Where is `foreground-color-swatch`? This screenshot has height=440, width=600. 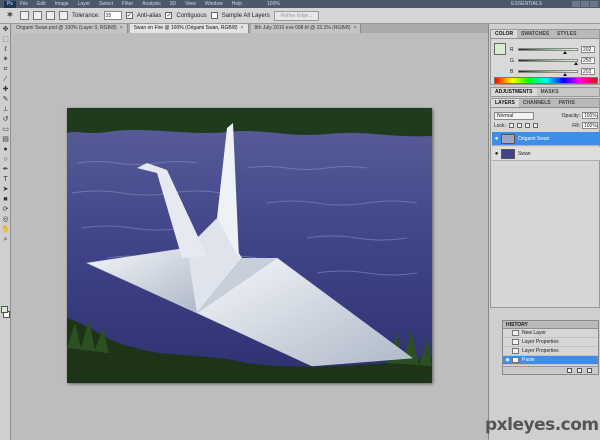
foreground-color-swatch is located at coordinates (4, 309).